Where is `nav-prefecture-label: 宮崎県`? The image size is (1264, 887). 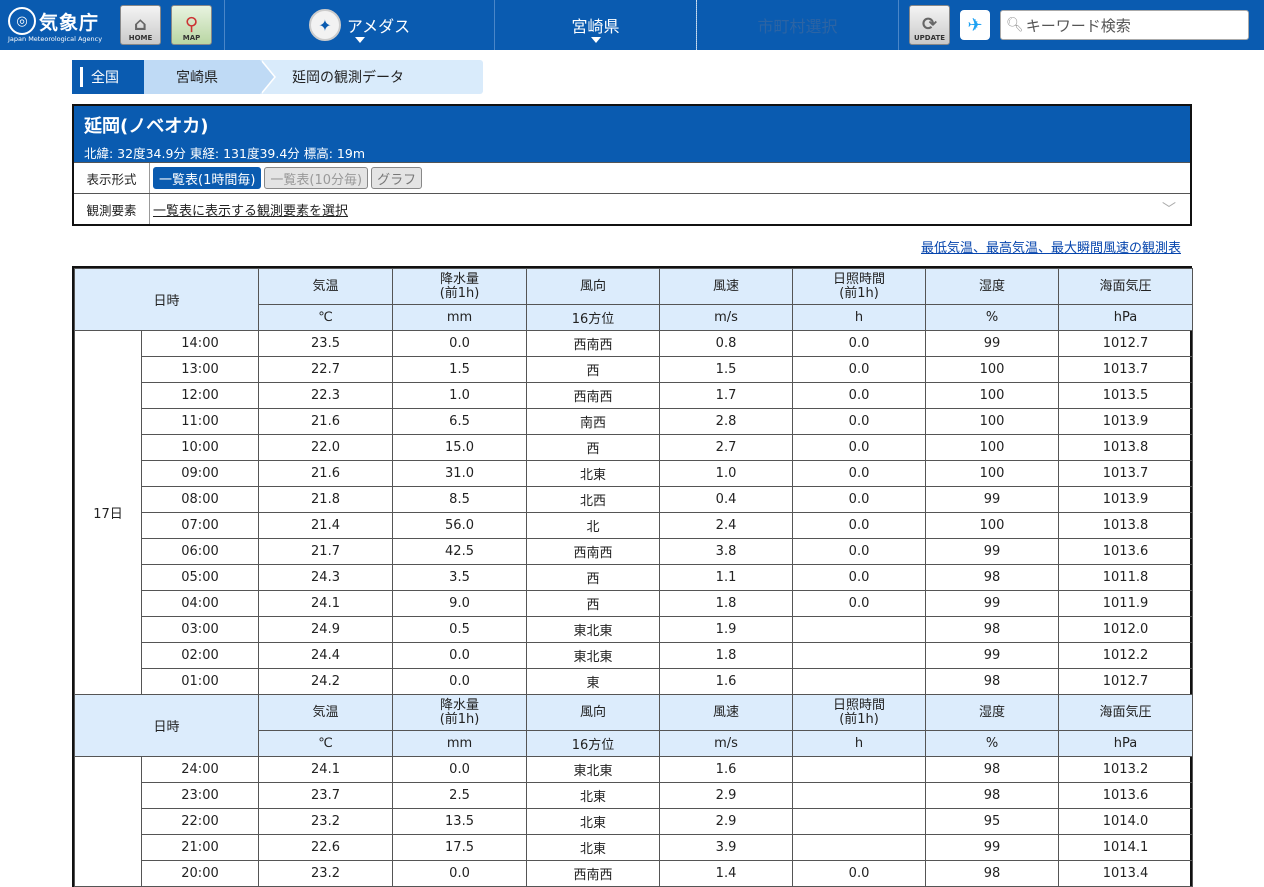
nav-prefecture-label: 宮崎県 is located at coordinates (595, 26).